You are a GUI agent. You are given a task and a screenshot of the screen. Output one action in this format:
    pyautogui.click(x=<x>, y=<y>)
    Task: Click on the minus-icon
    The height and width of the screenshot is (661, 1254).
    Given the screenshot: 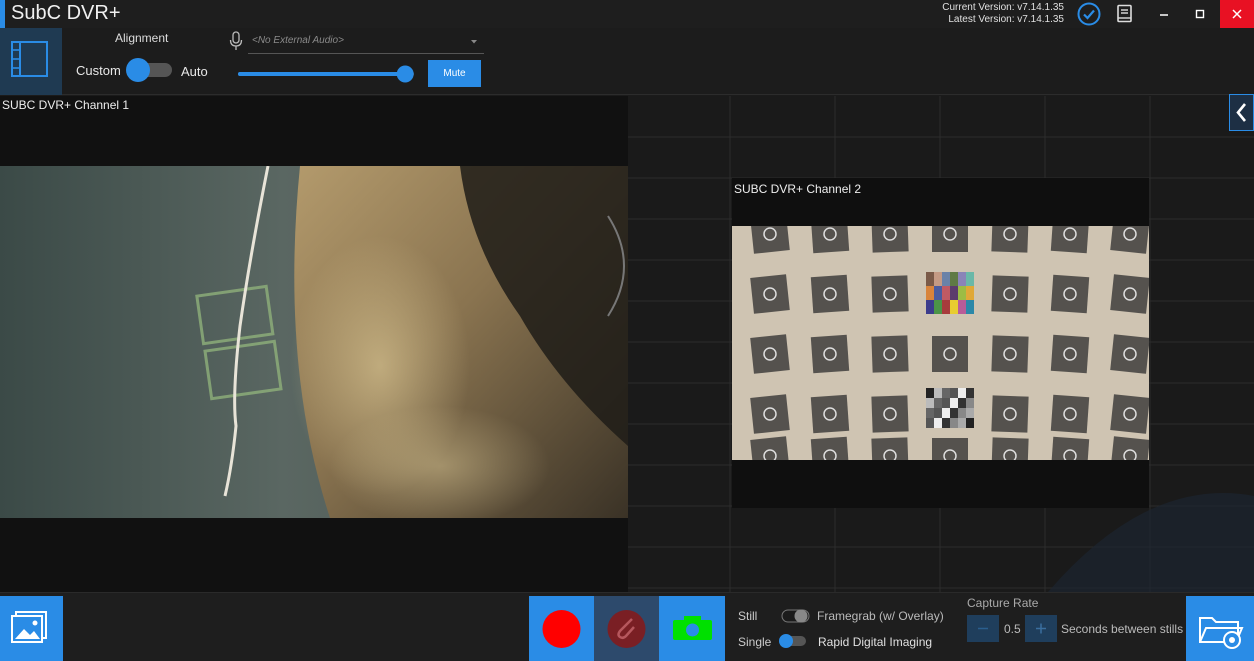 What is the action you would take?
    pyautogui.click(x=983, y=628)
    